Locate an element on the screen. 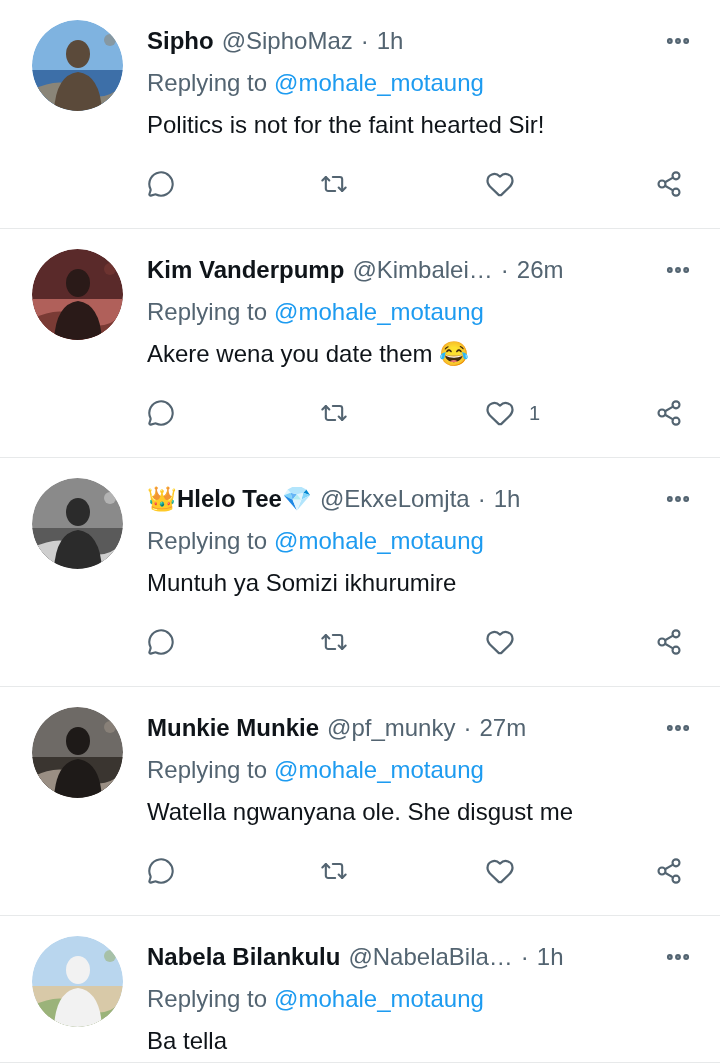 Image resolution: width=720 pixels, height=1063 pixels. reply-text: Watella ngwanyana ole. She disgust me is located at coordinates (360, 812).